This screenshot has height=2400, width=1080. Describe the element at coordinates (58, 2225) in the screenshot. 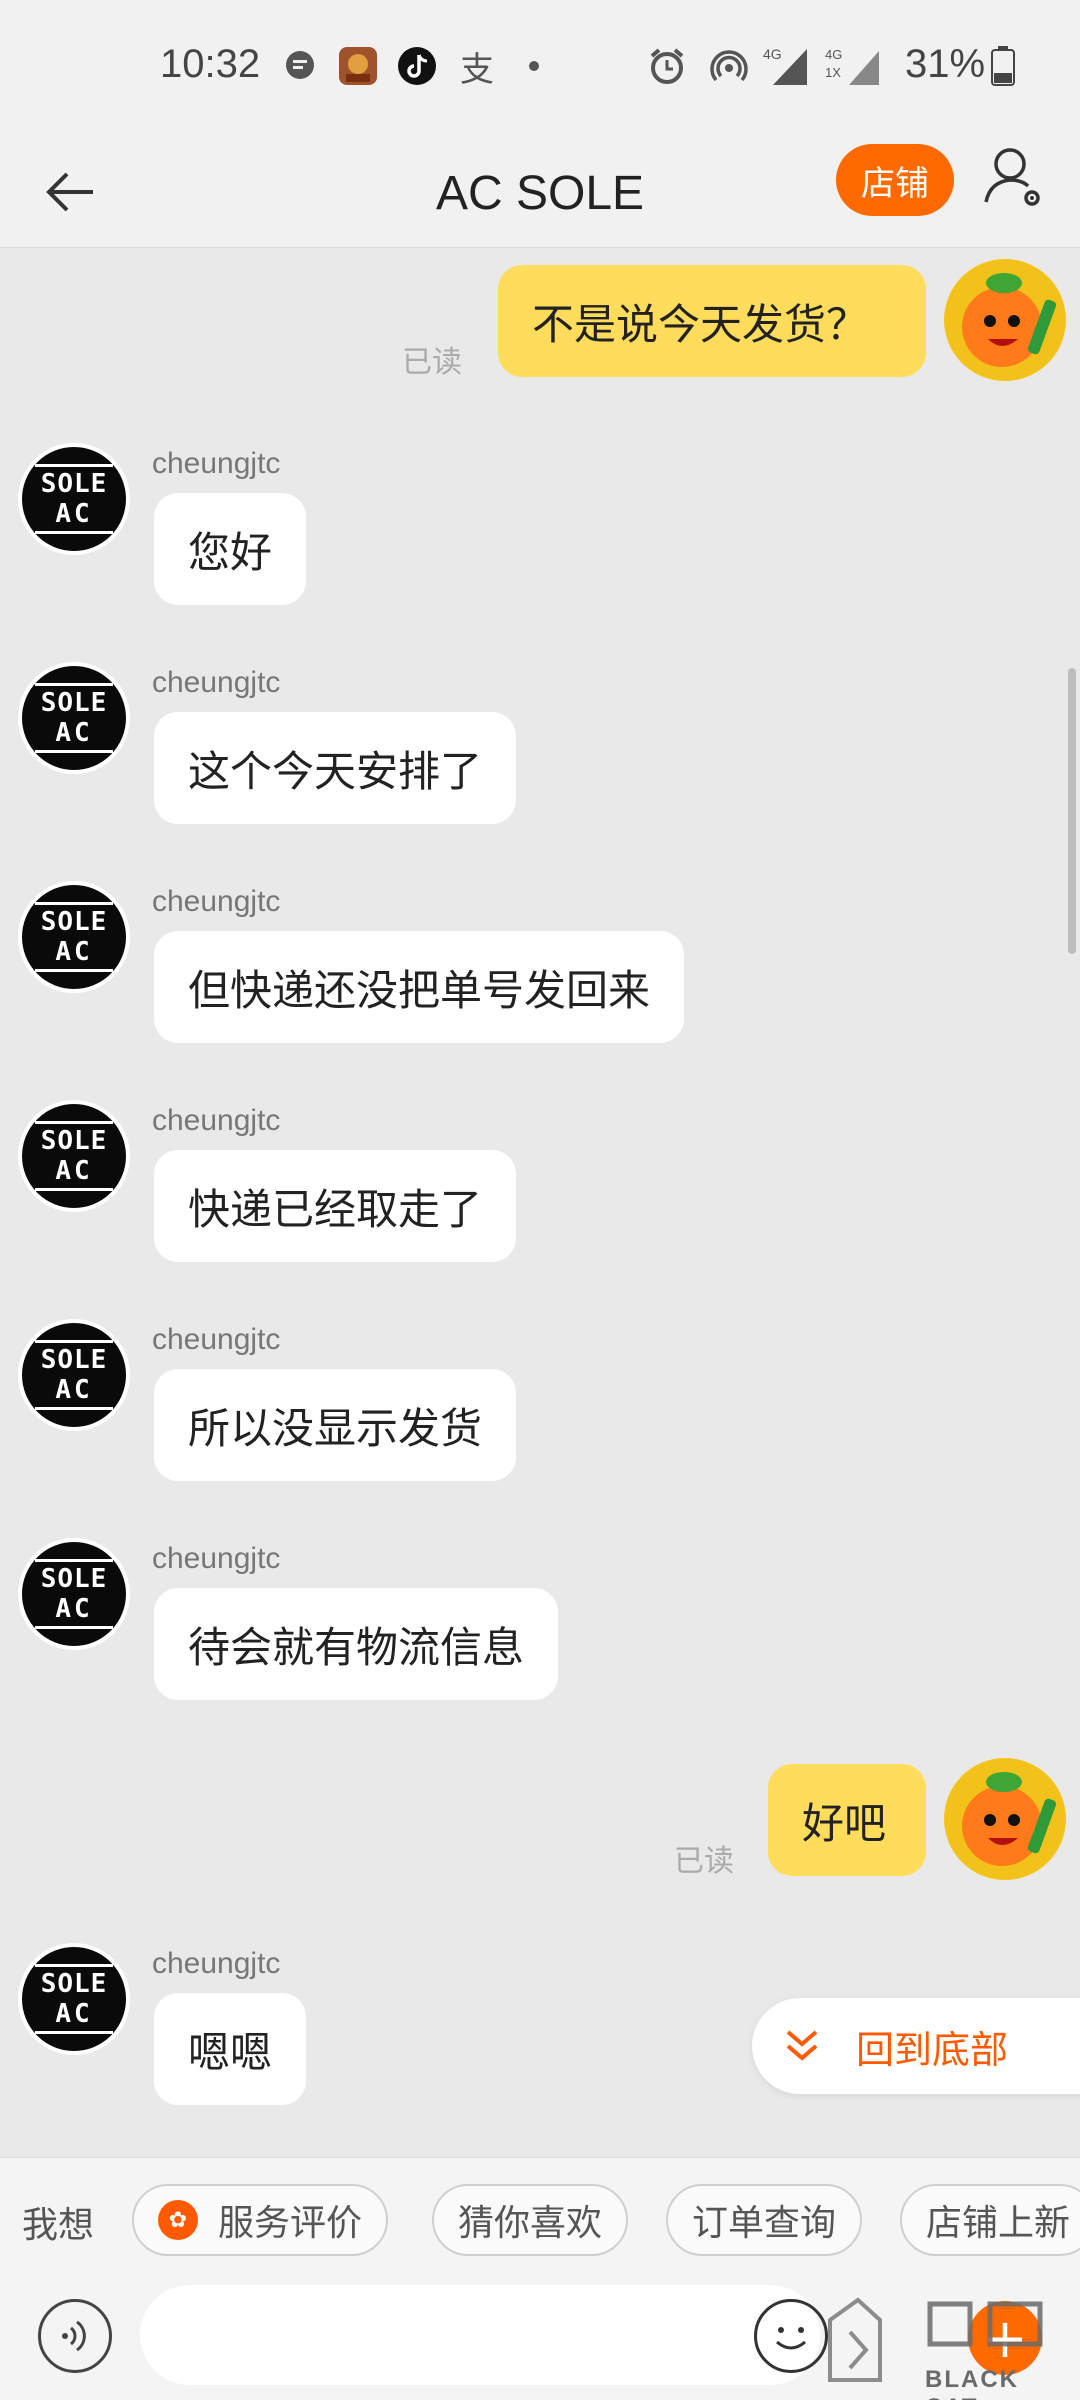

I see `quick-prefix-label: 我想` at that location.